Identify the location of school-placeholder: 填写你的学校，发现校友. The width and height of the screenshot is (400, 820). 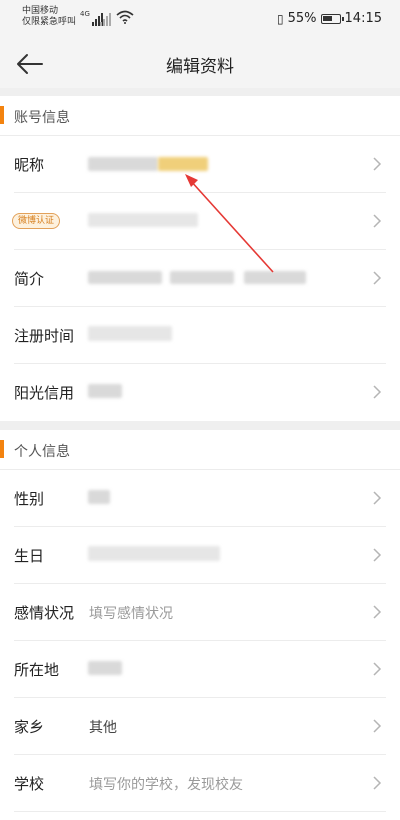
(166, 785).